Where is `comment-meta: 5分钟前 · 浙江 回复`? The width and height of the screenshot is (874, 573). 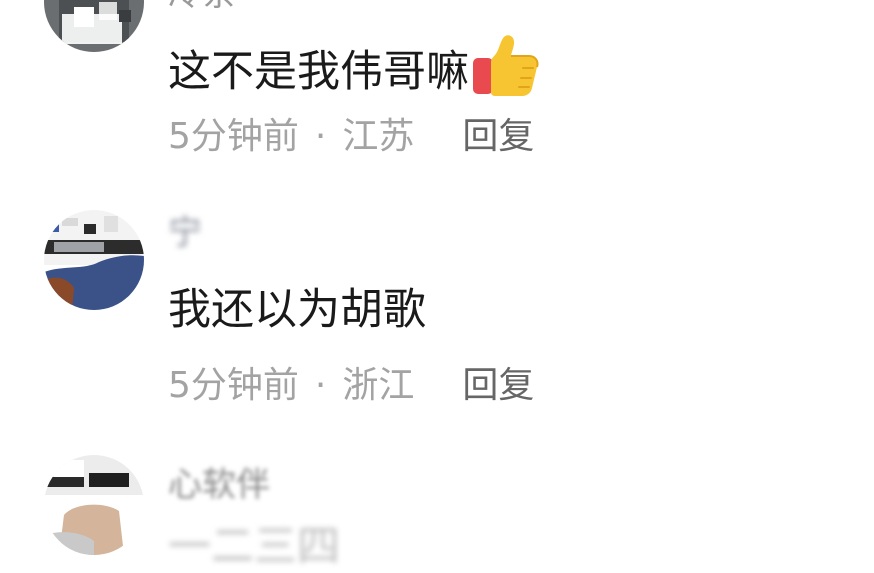 comment-meta: 5分钟前 · 浙江 回复 is located at coordinates (351, 386).